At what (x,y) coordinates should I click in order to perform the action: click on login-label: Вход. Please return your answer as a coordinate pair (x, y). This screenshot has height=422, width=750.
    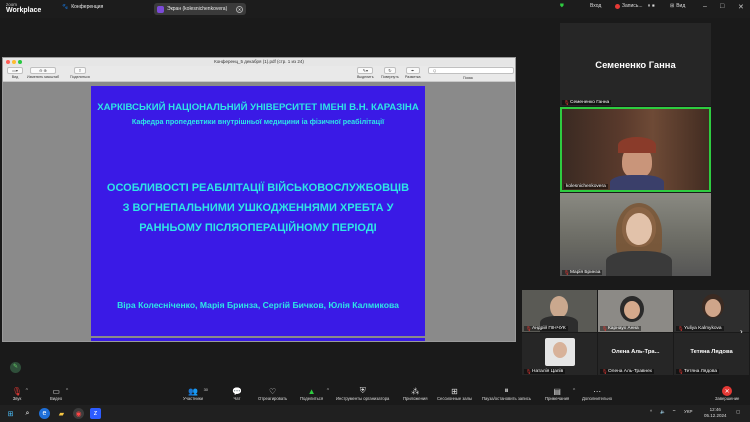
    Looking at the image, I should click on (596, 6).